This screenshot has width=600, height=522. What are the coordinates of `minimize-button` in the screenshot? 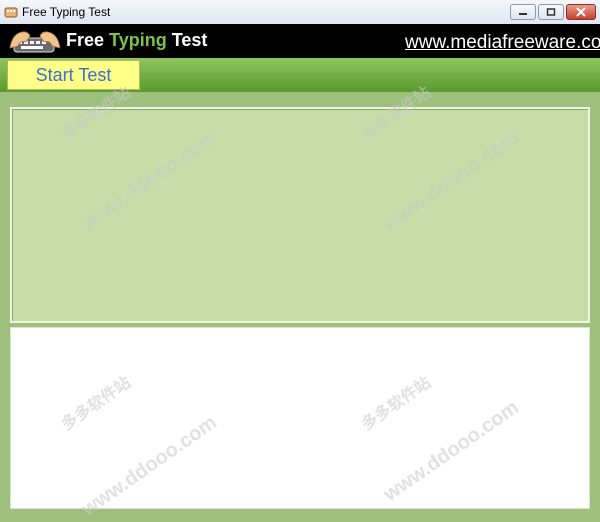 It's located at (523, 12).